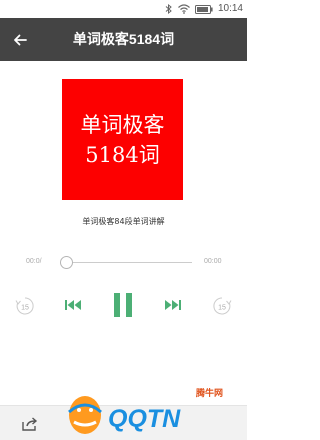  I want to click on forward-seconds: 15, so click(222, 308).